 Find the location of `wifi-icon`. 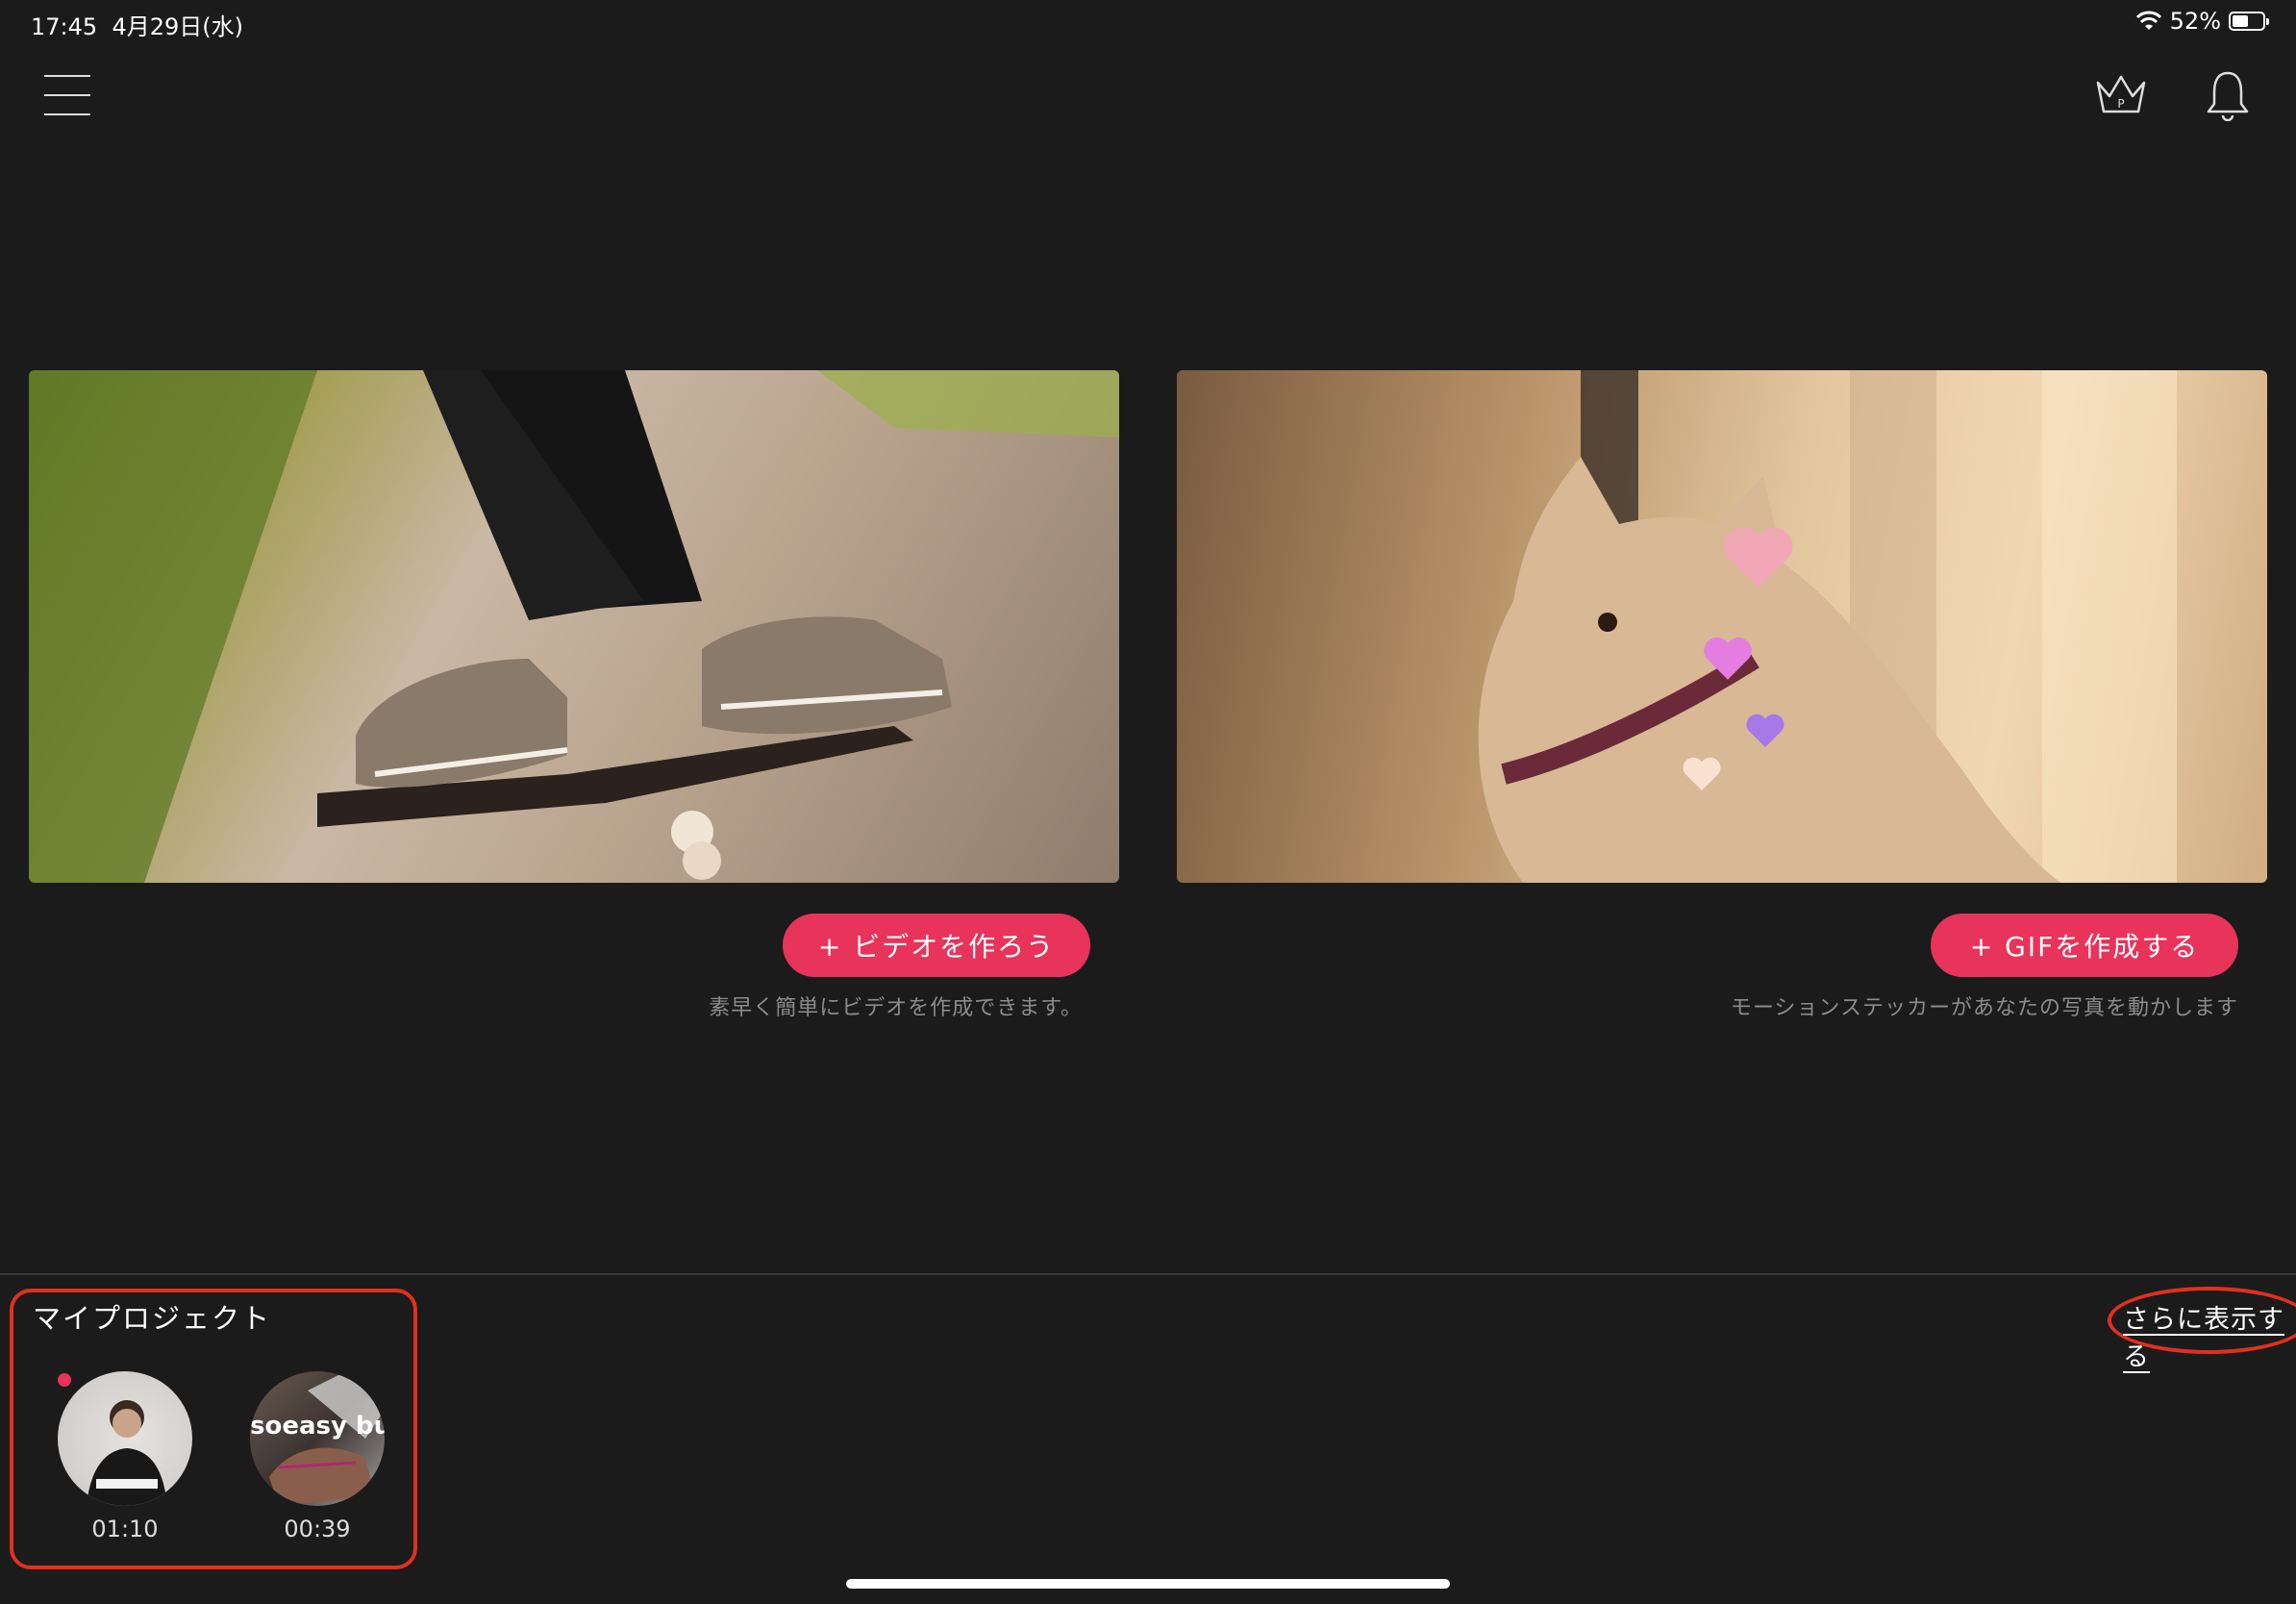

wifi-icon is located at coordinates (2148, 20).